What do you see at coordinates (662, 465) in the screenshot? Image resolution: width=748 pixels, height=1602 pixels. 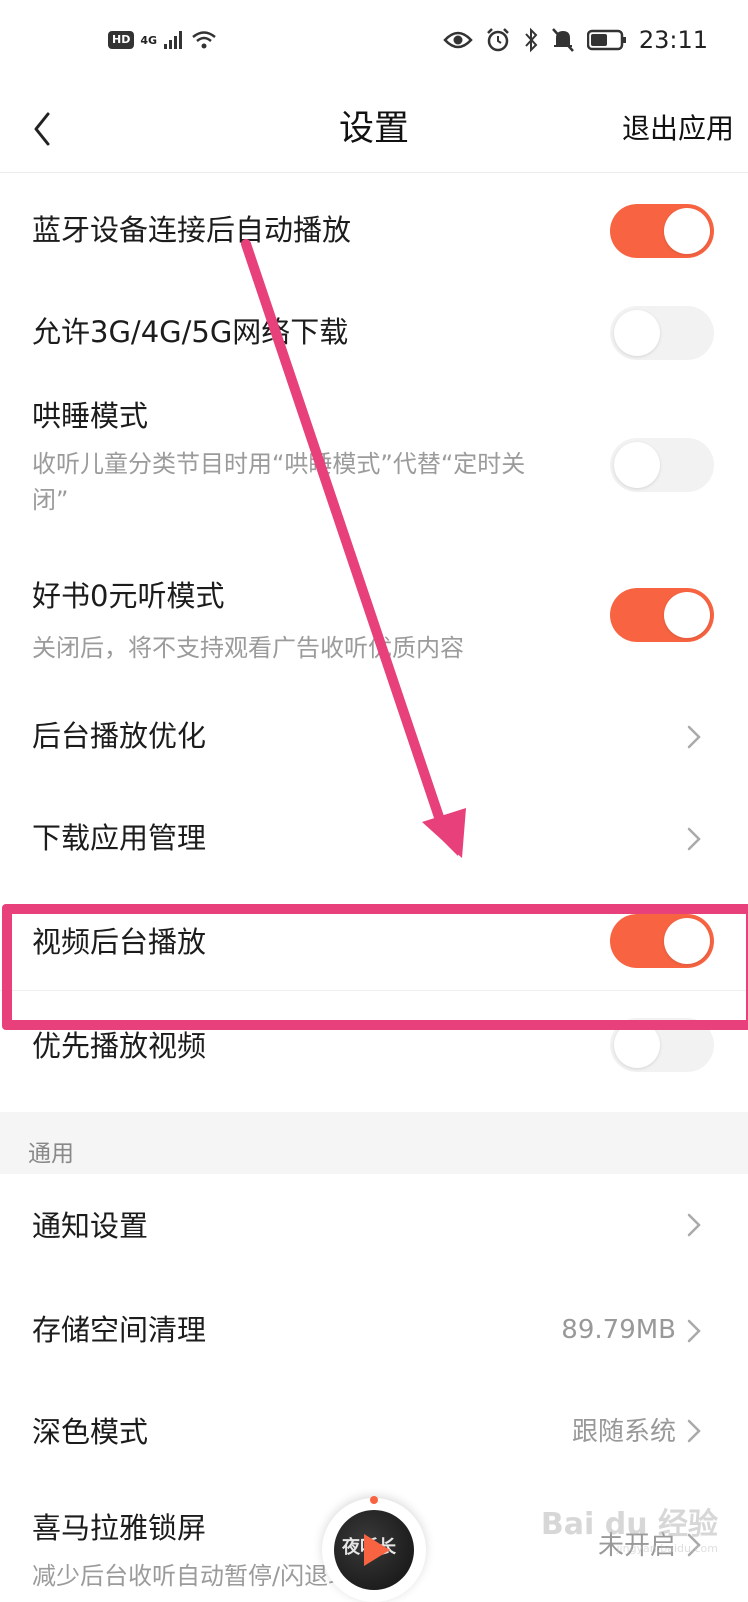 I see `sleep-mode-toggle` at bounding box center [662, 465].